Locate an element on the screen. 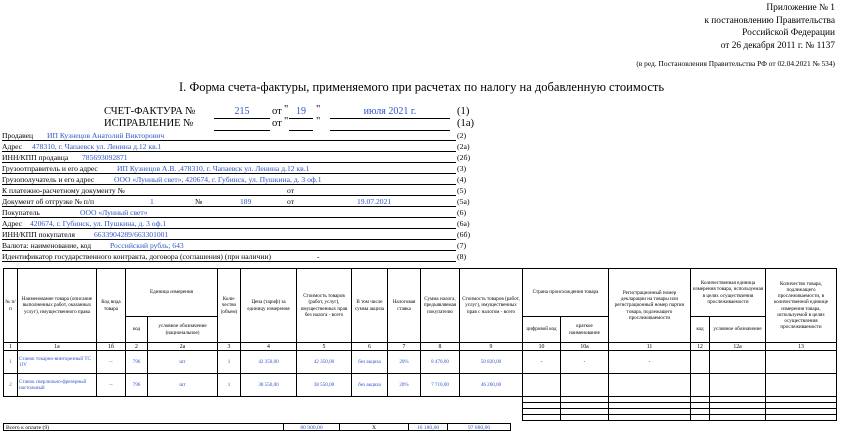 This screenshot has width=843, height=437. col-country-header: Страна происхождения товара is located at coordinates (565, 292).